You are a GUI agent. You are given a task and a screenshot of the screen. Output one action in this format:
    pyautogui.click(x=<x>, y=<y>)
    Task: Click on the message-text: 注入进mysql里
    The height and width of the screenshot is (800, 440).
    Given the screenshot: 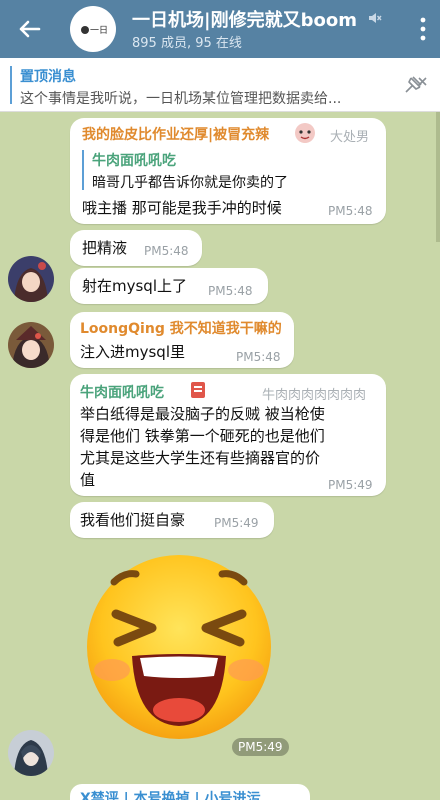 What is the action you would take?
    pyautogui.click(x=132, y=352)
    